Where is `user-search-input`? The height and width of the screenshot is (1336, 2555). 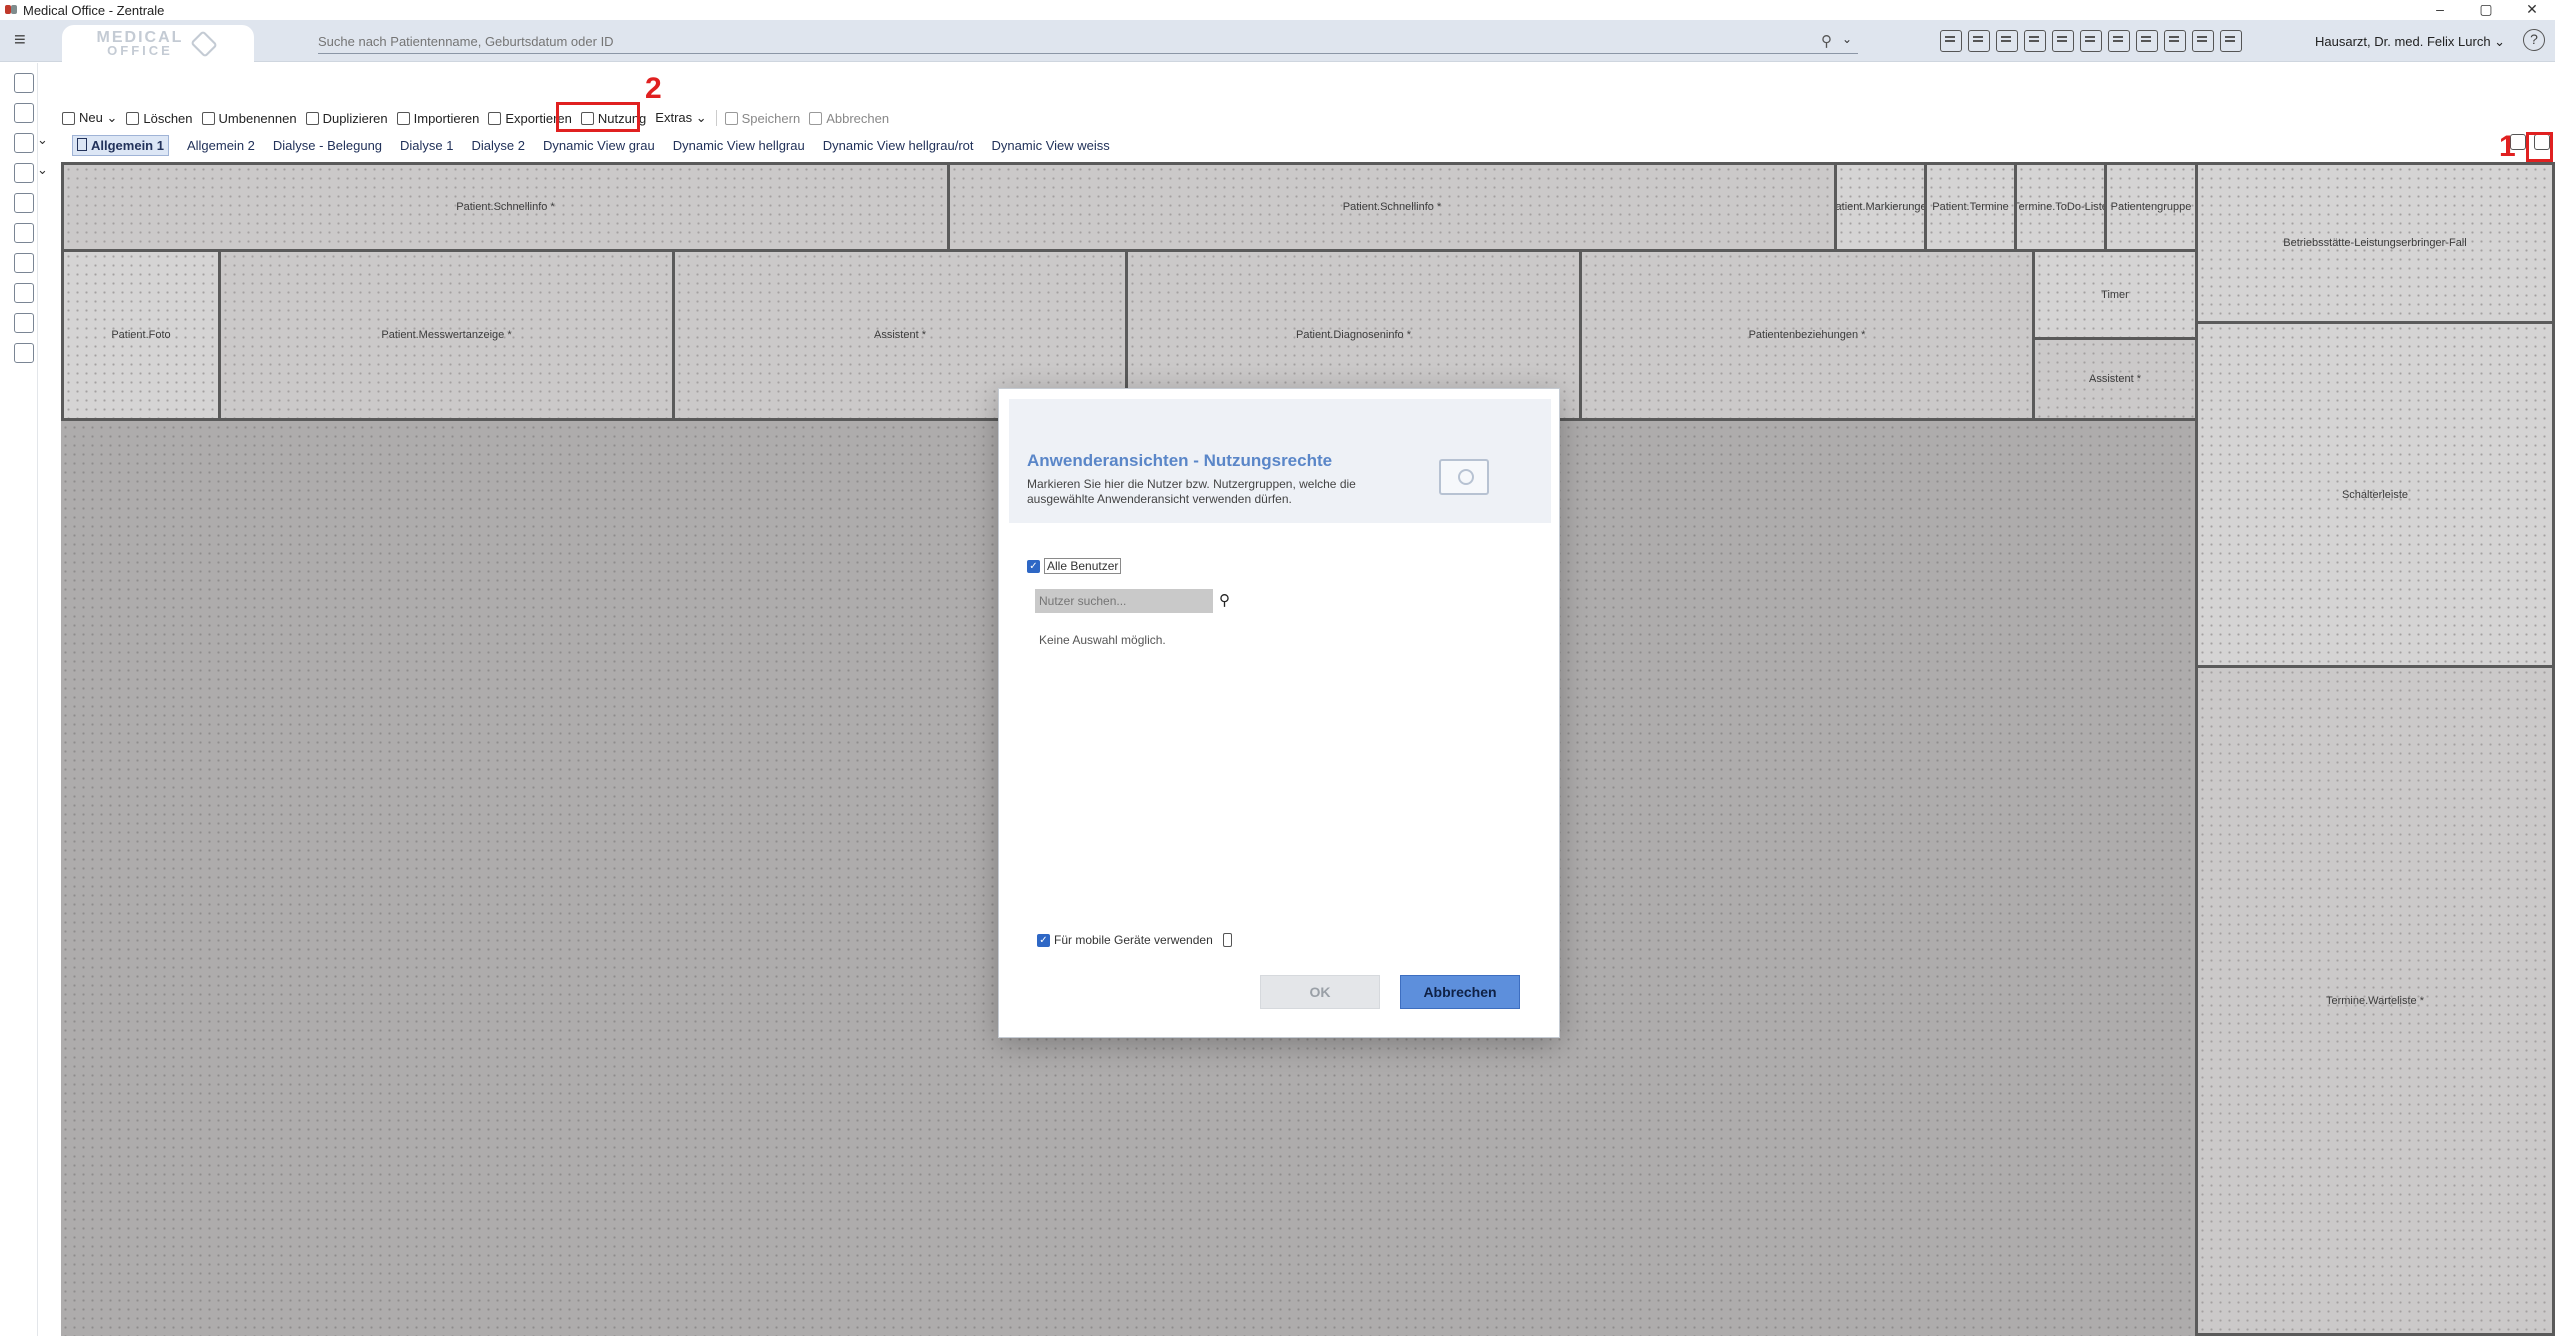 user-search-input is located at coordinates (1124, 601).